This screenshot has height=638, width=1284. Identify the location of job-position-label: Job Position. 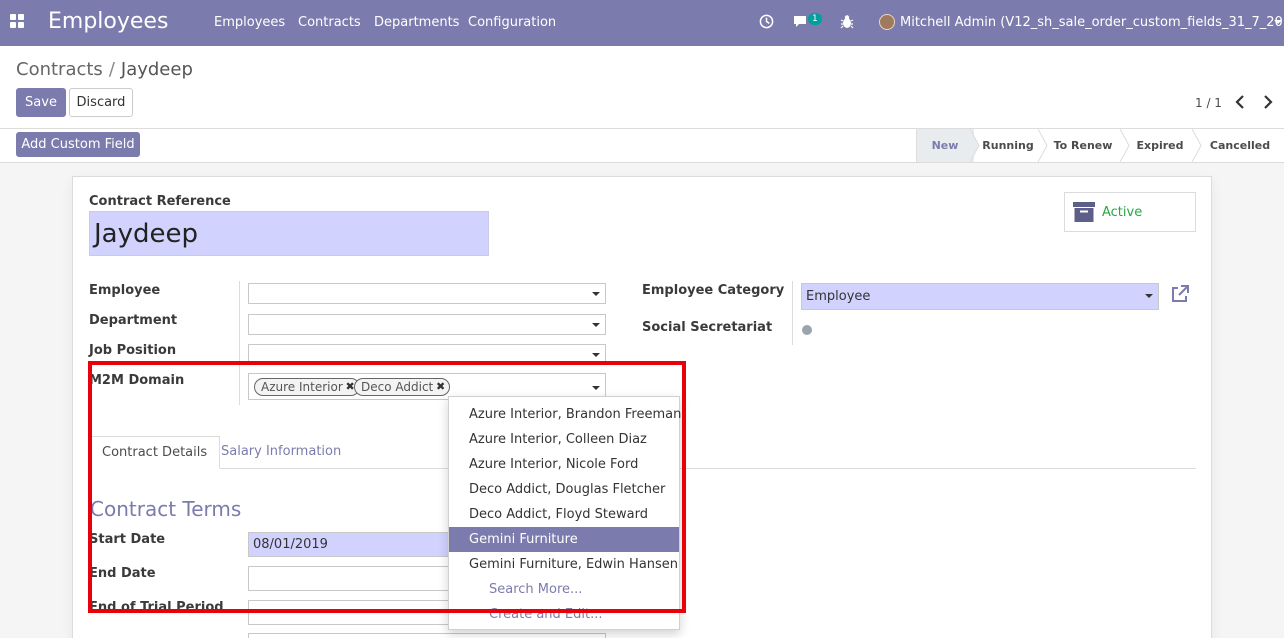
(133, 350).